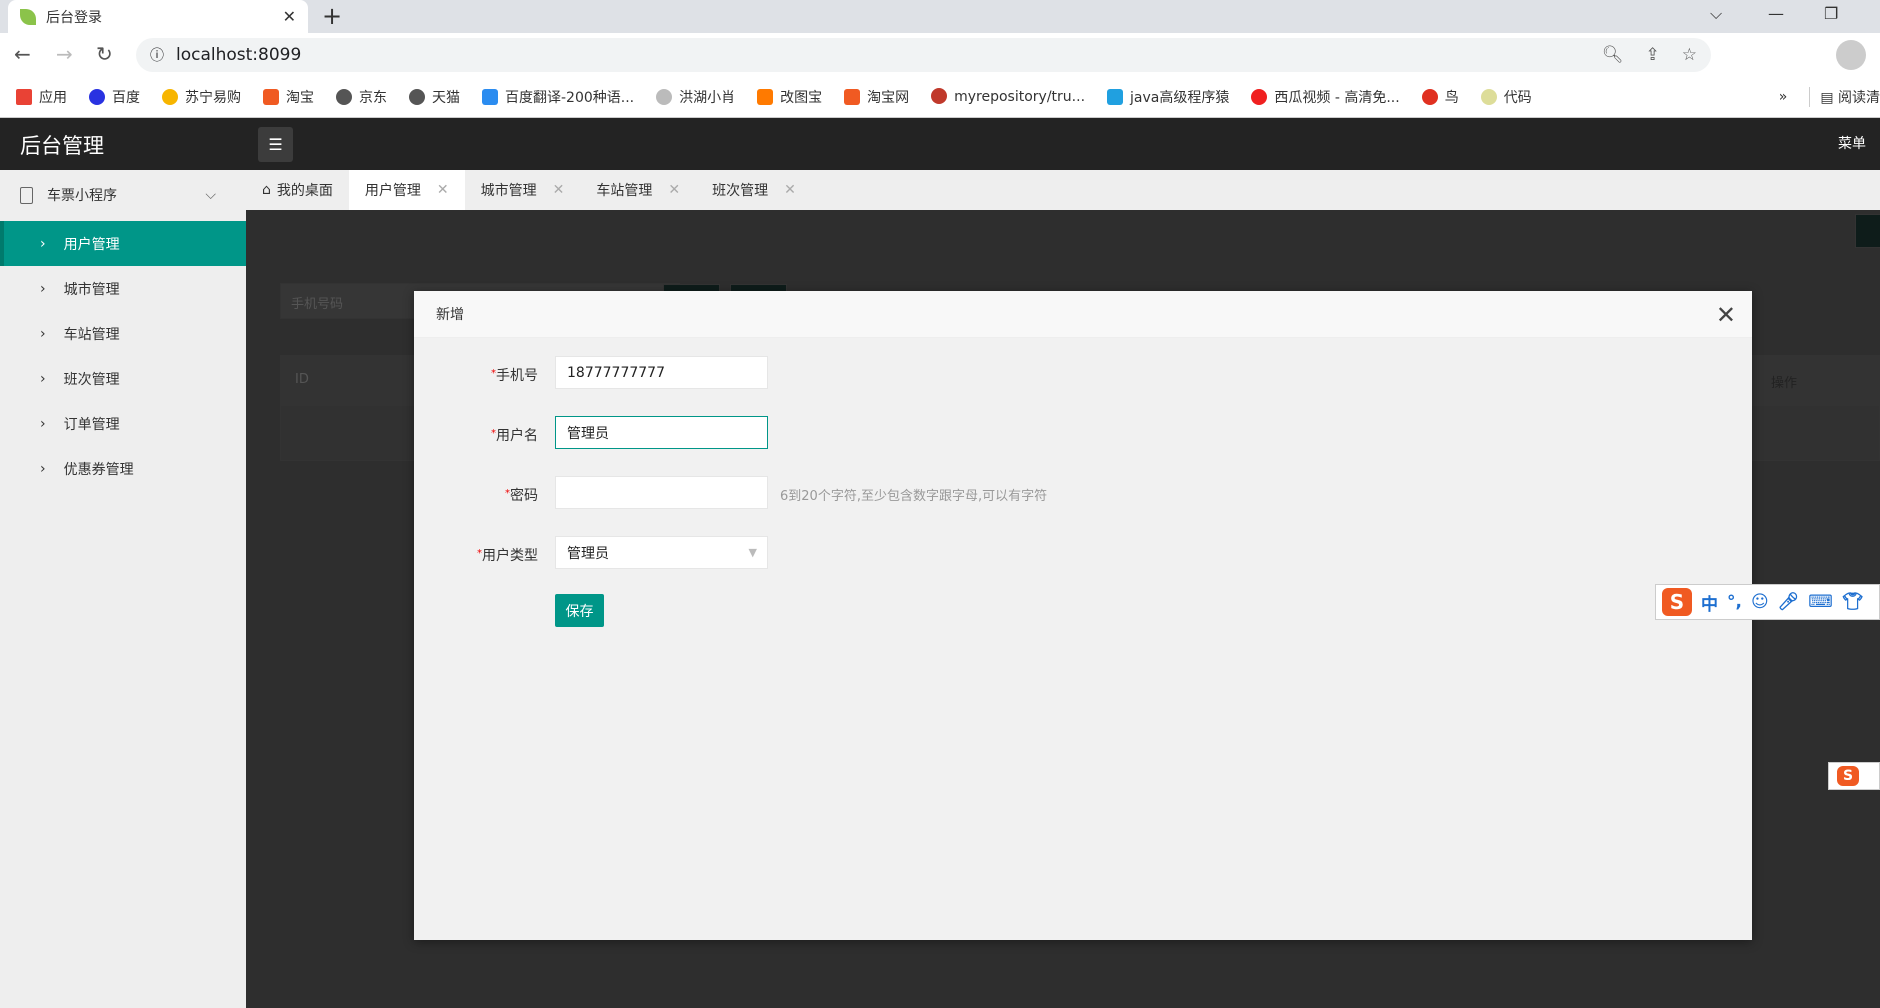 Image resolution: width=1880 pixels, height=1008 pixels. What do you see at coordinates (1689, 55) in the screenshot?
I see `bookmark-star-icon: ☆` at bounding box center [1689, 55].